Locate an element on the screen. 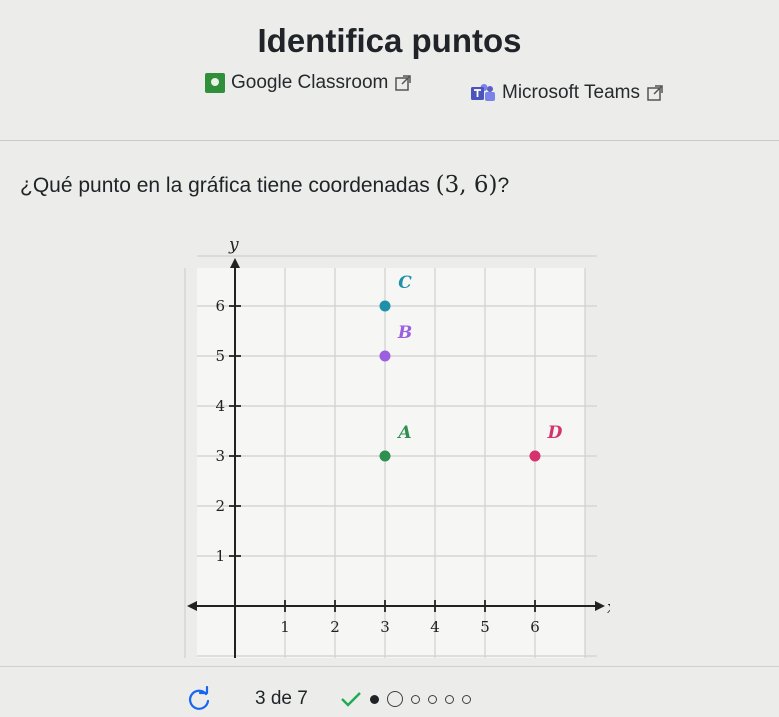 Image resolution: width=779 pixels, height=717 pixels. point-label-a: A is located at coordinates (403, 433).